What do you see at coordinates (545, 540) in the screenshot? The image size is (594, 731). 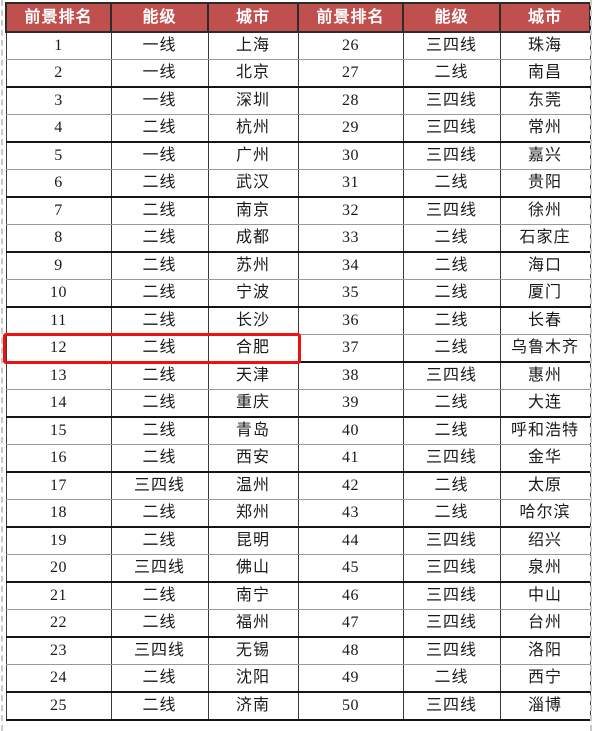 I see `cell-city-right: 绍兴` at bounding box center [545, 540].